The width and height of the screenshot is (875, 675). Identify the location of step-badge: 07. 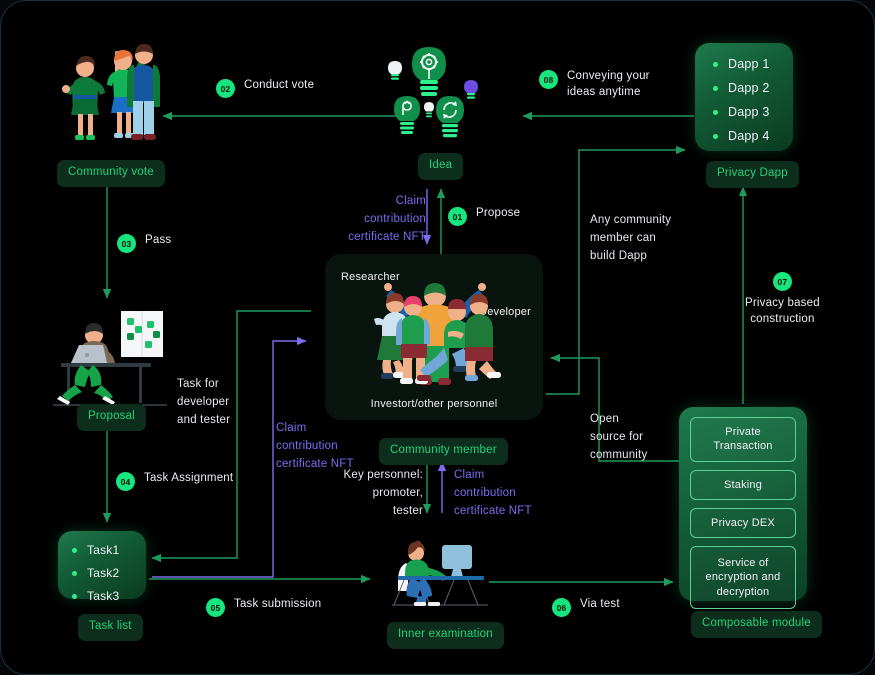
(782, 281).